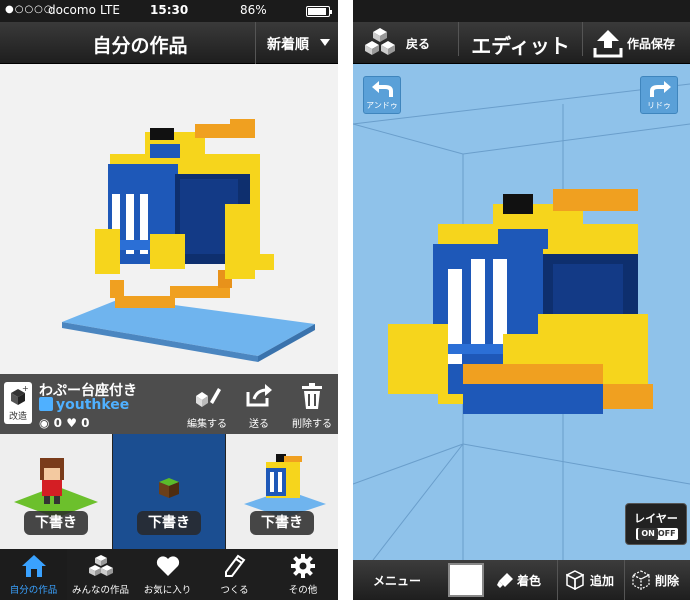 The height and width of the screenshot is (600, 690). I want to click on sort-button: 新着順, so click(296, 43).